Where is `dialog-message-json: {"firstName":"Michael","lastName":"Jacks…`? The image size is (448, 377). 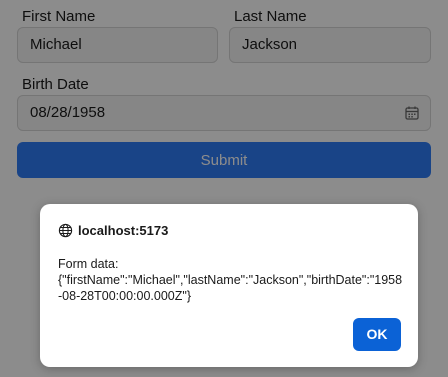
dialog-message-json: {"firstName":"Michael","lastName":"Jacks… is located at coordinates (230, 288).